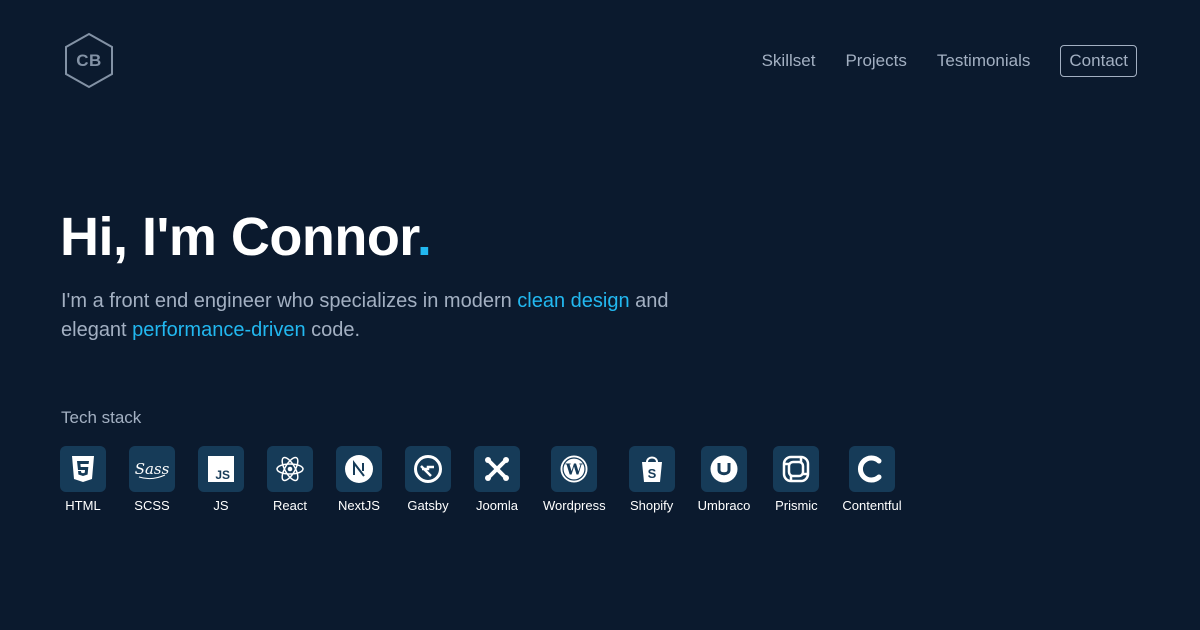 The height and width of the screenshot is (630, 1200). I want to click on svg-text: W, so click(574, 470).